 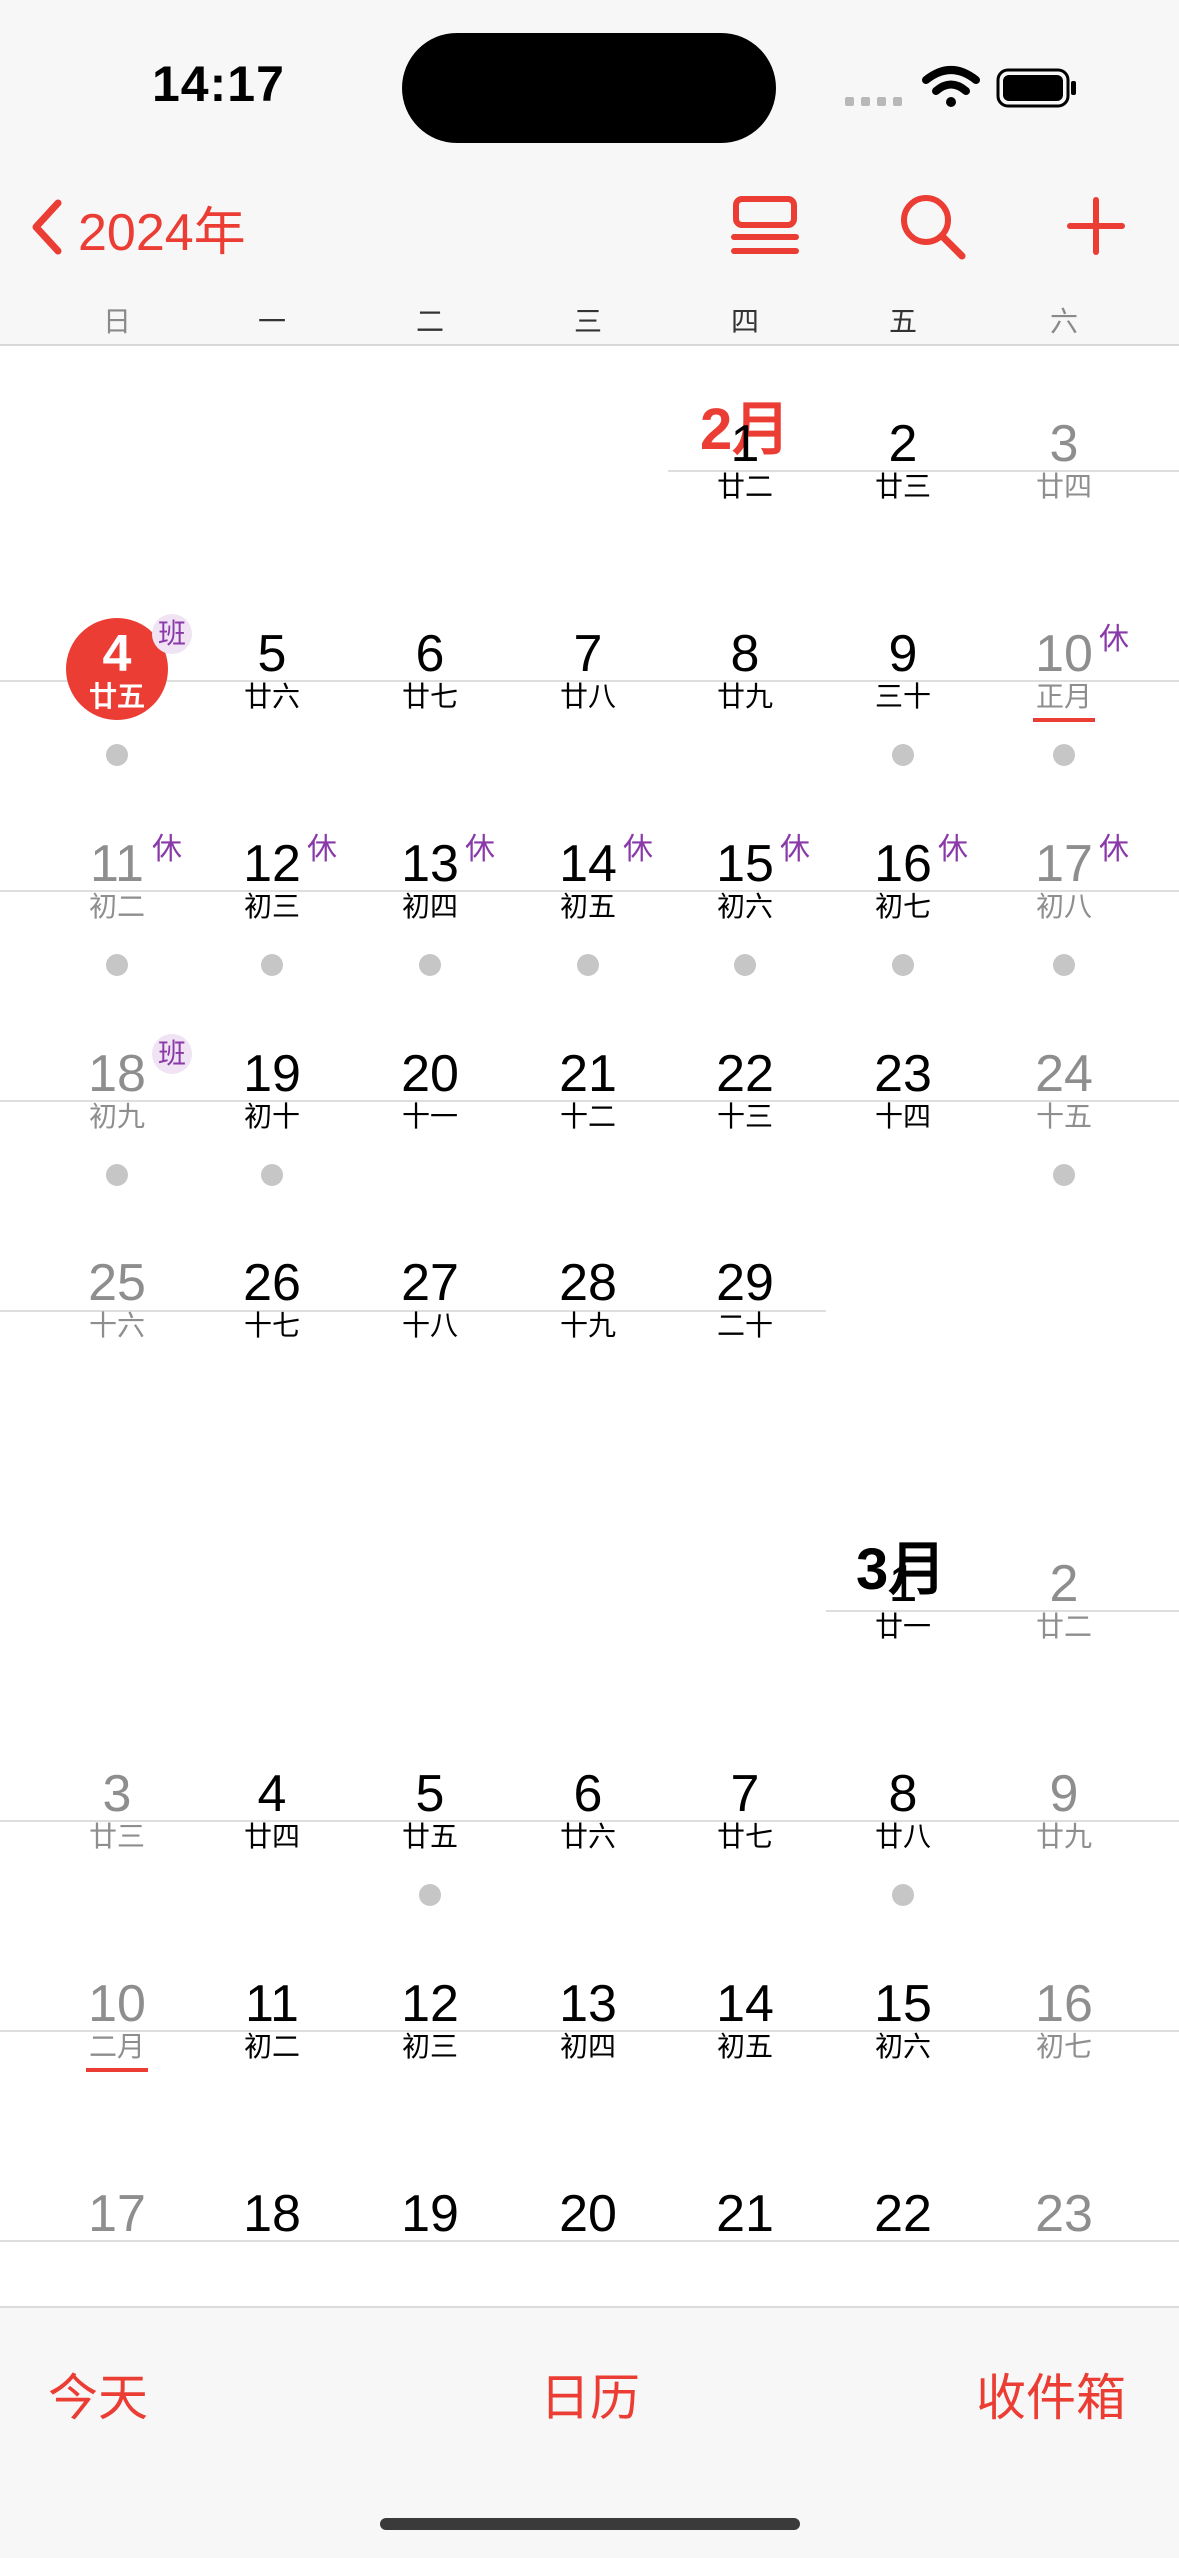 I want to click on wifi-icon, so click(x=951, y=86).